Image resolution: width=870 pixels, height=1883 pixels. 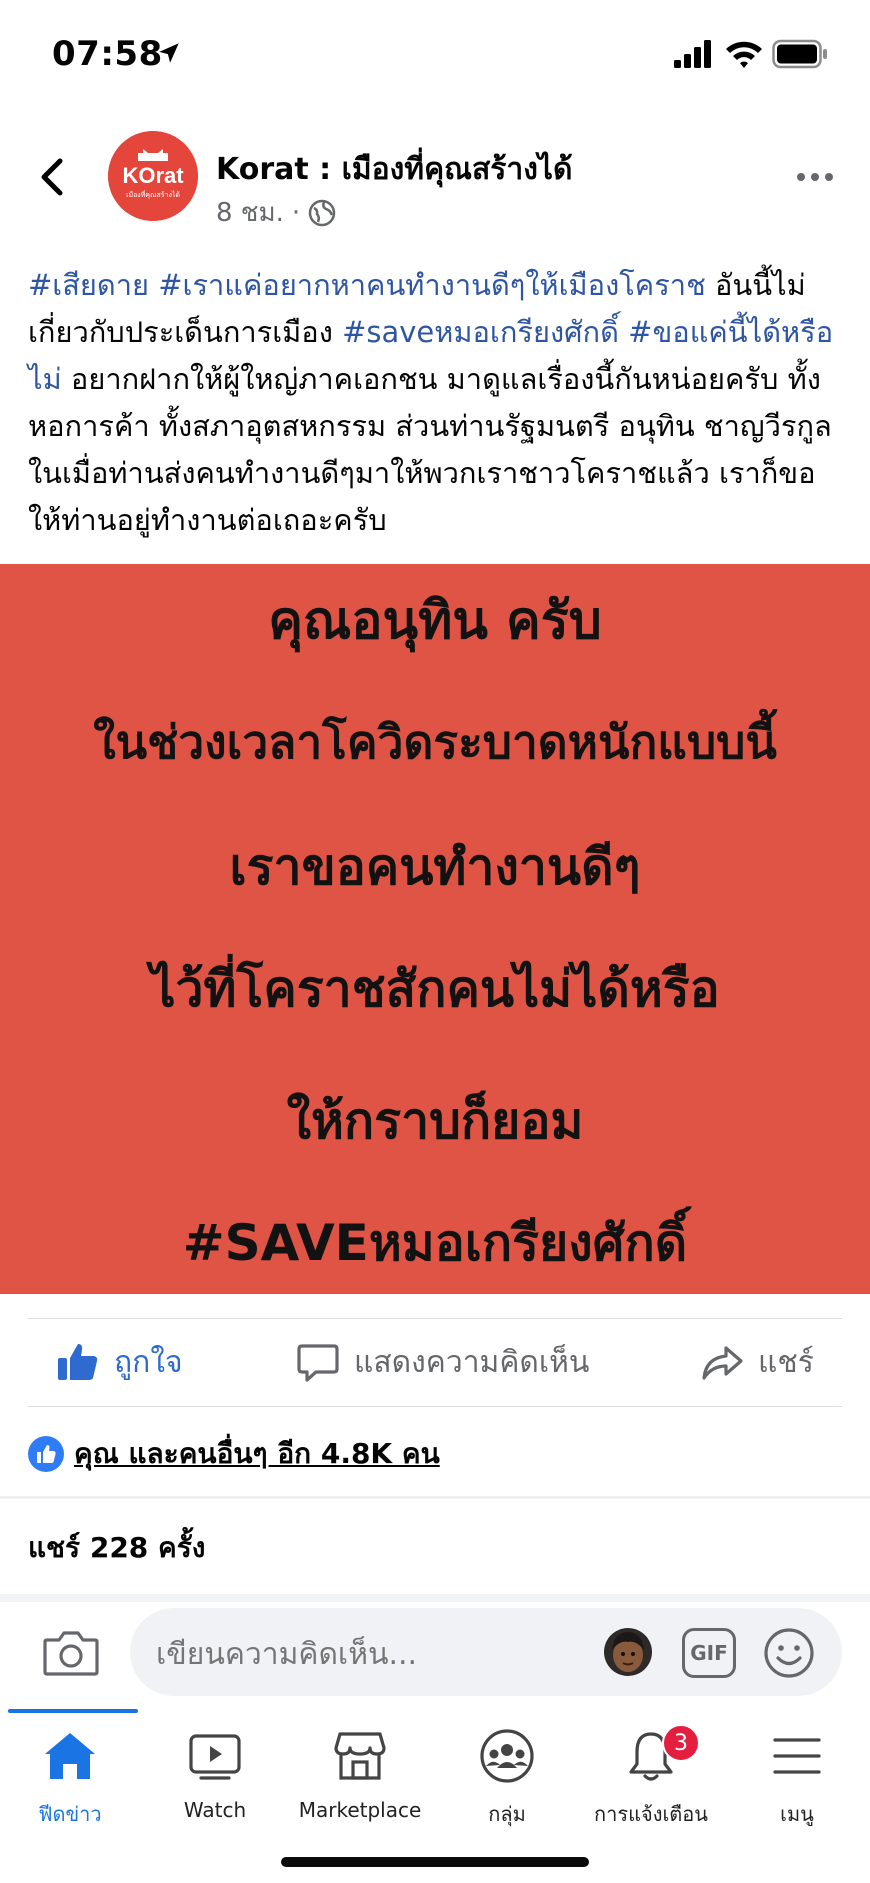 I want to click on emoji-icon, so click(x=789, y=1653).